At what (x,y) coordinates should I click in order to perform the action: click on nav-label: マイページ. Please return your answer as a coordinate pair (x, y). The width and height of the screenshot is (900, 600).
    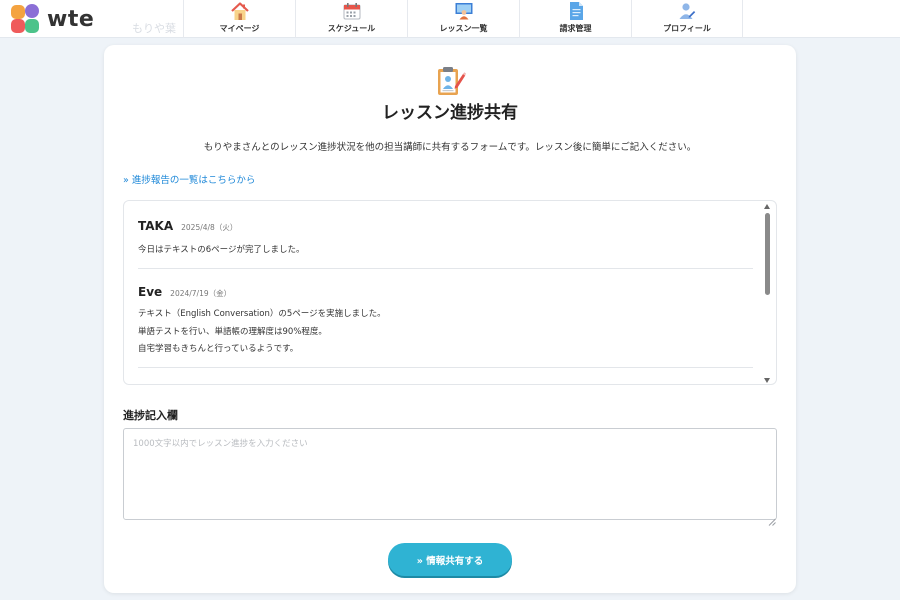
    Looking at the image, I should click on (239, 28).